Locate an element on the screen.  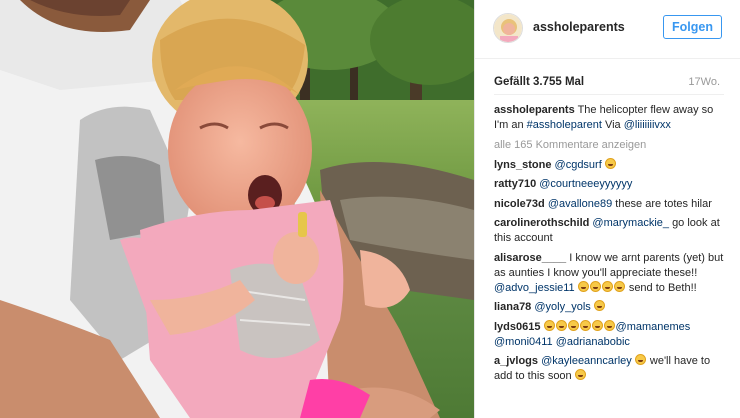
comment-username: a_jvlogs is located at coordinates (516, 361).